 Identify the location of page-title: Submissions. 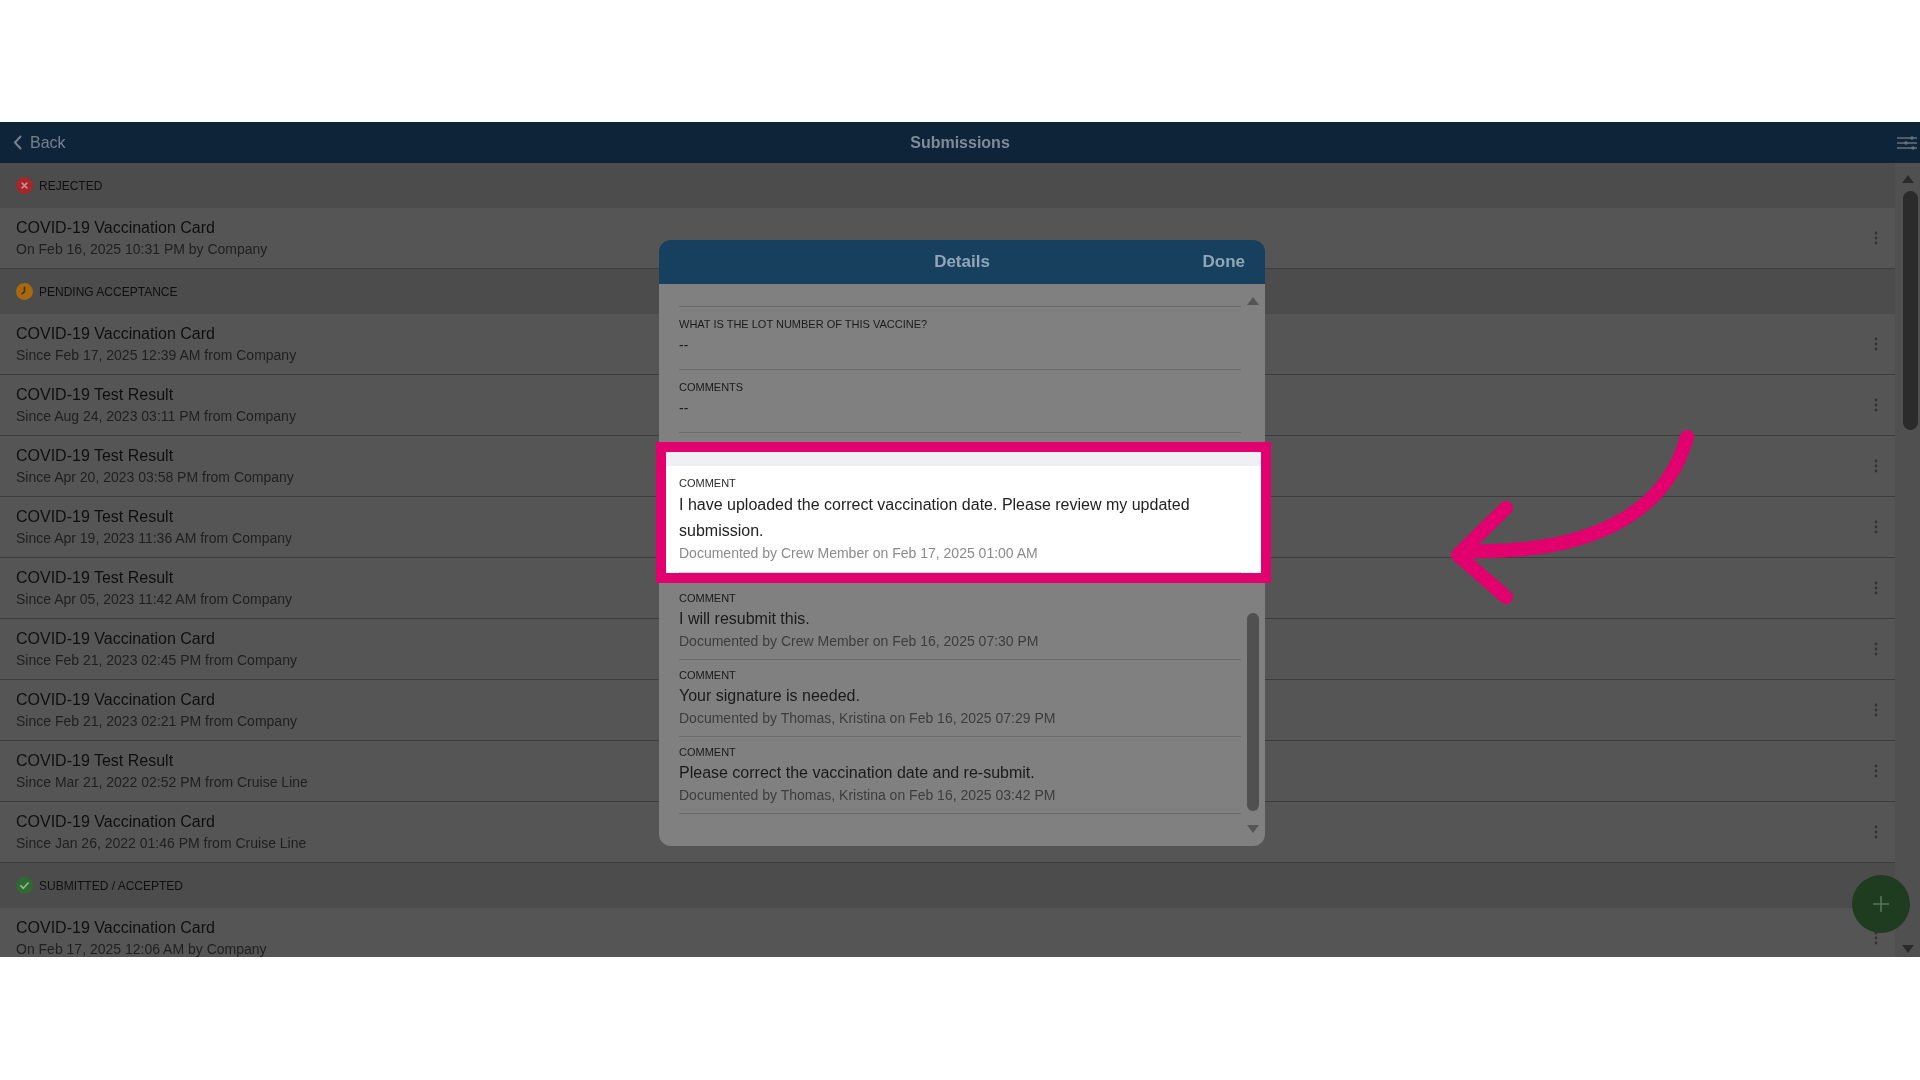
(960, 142).